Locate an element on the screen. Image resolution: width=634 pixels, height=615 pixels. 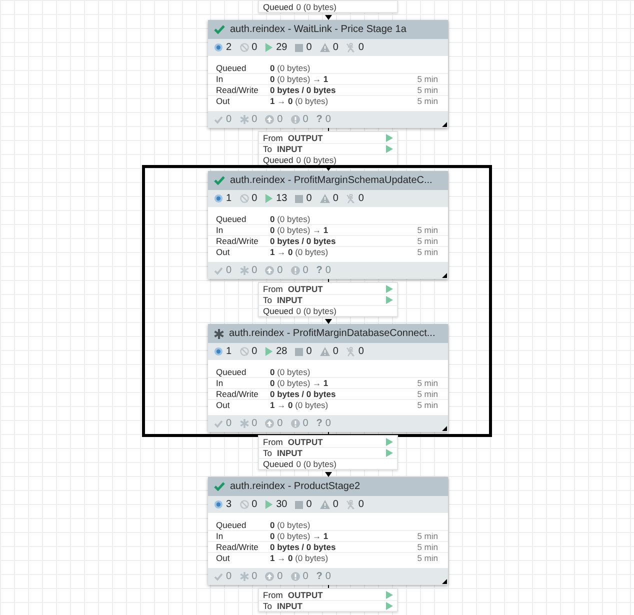
group-title: auth.reindex - WaitLink - Price Stage 1a is located at coordinates (318, 29).